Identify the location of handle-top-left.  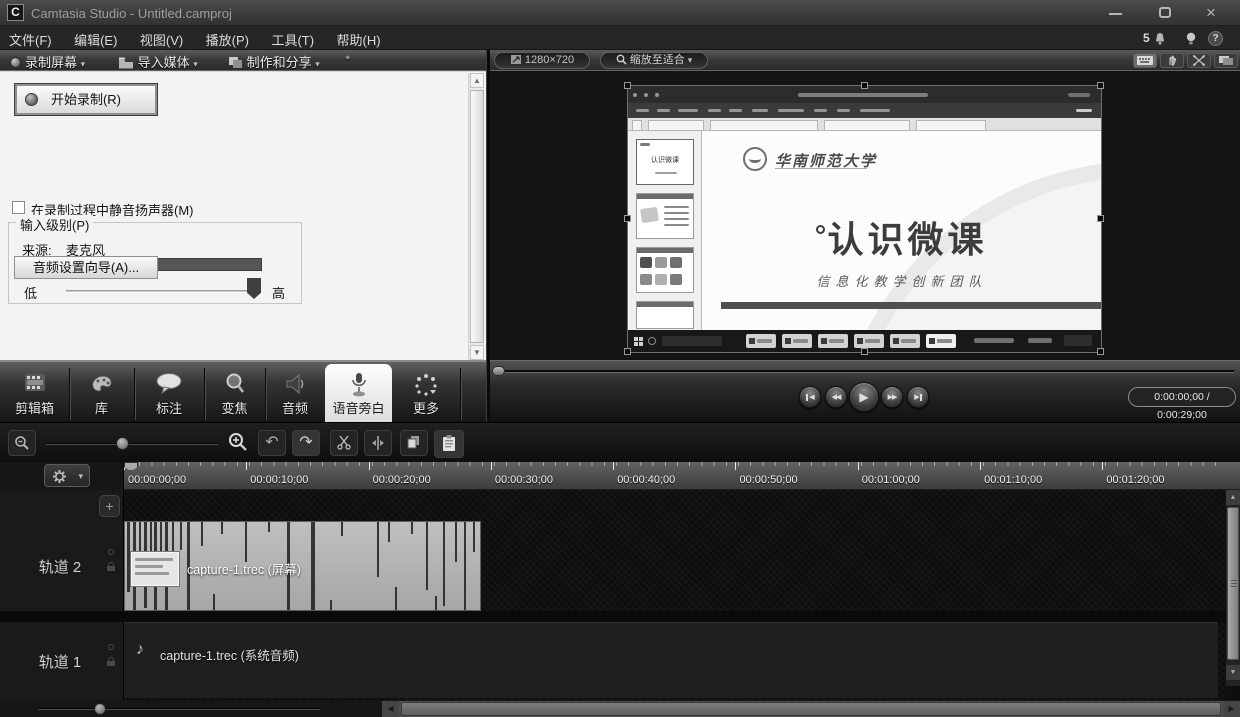
(627, 85).